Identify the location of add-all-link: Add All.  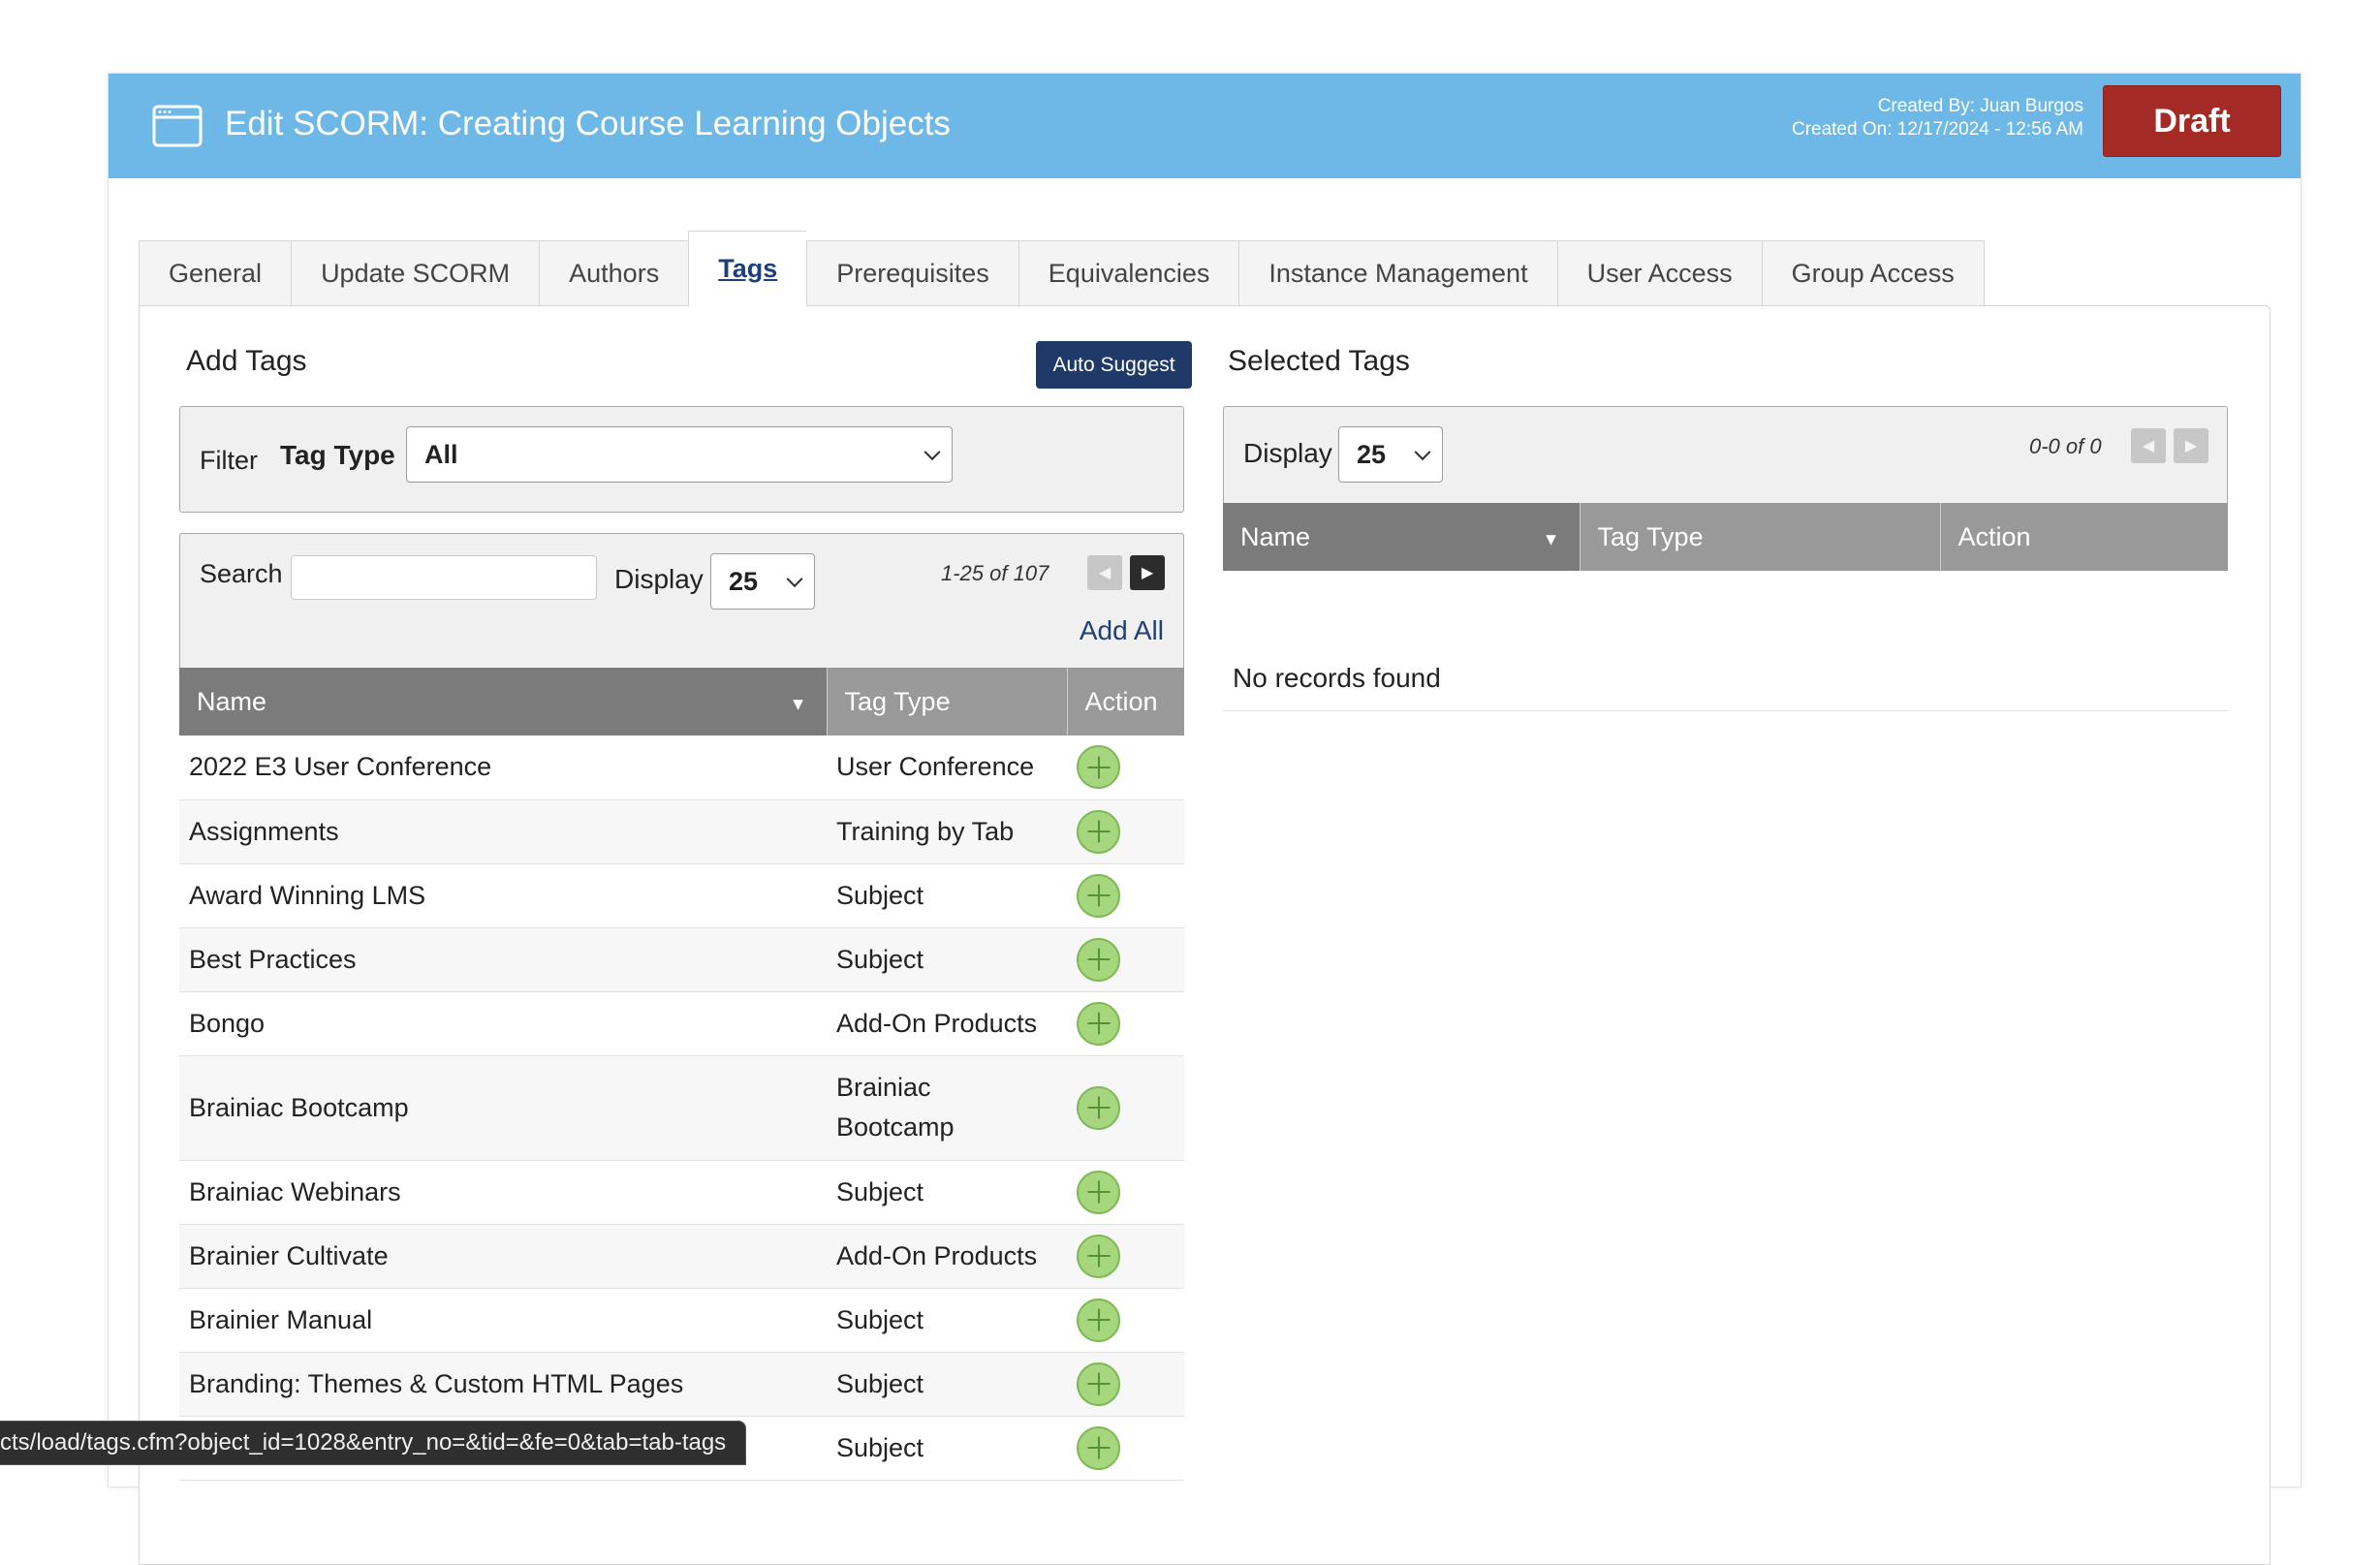
(1122, 630).